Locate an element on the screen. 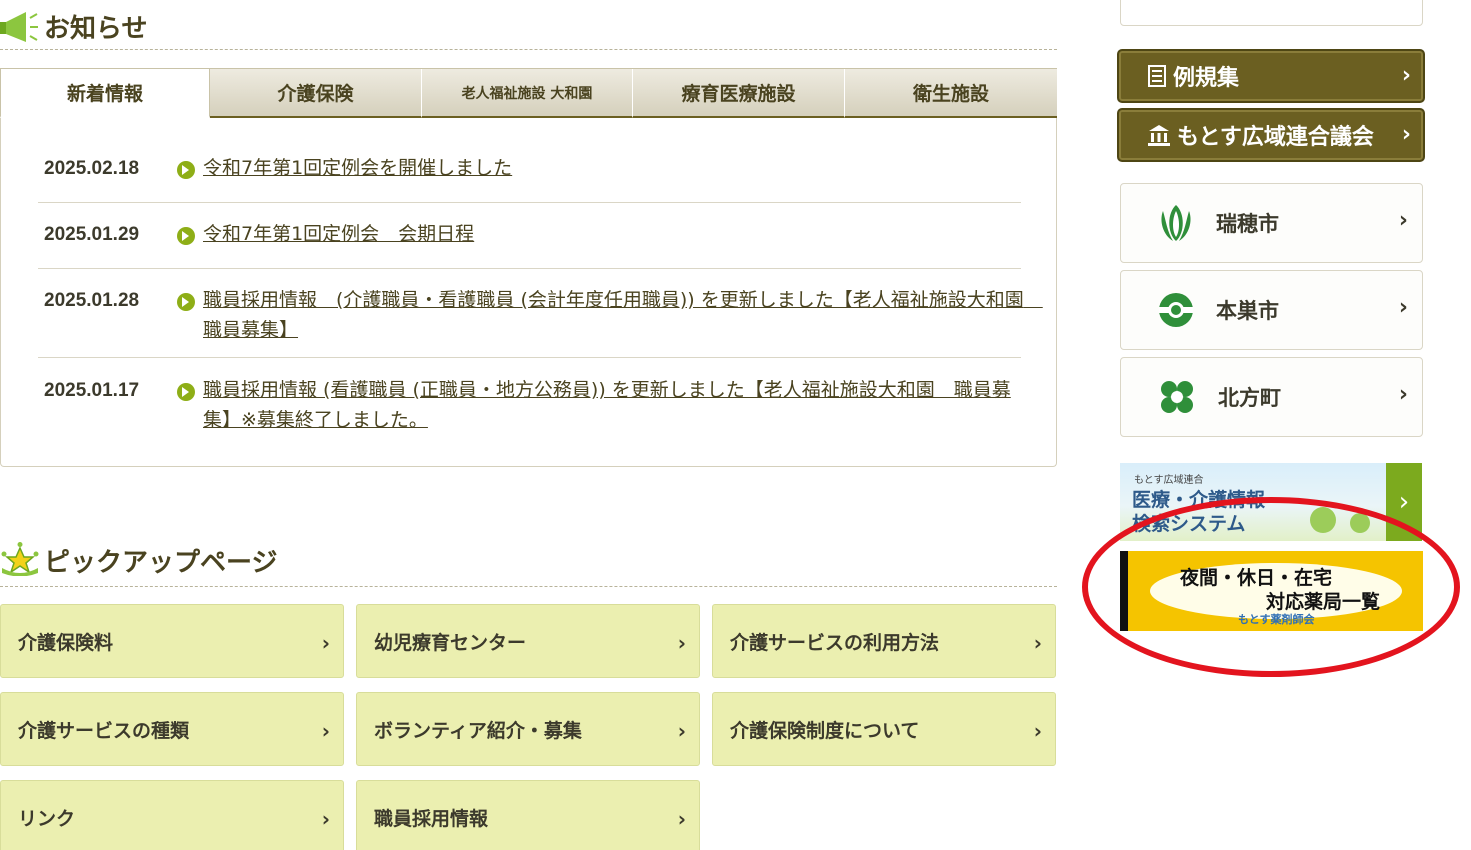 This screenshot has height=850, width=1471. kitagata-emblem-icon is located at coordinates (1177, 397).